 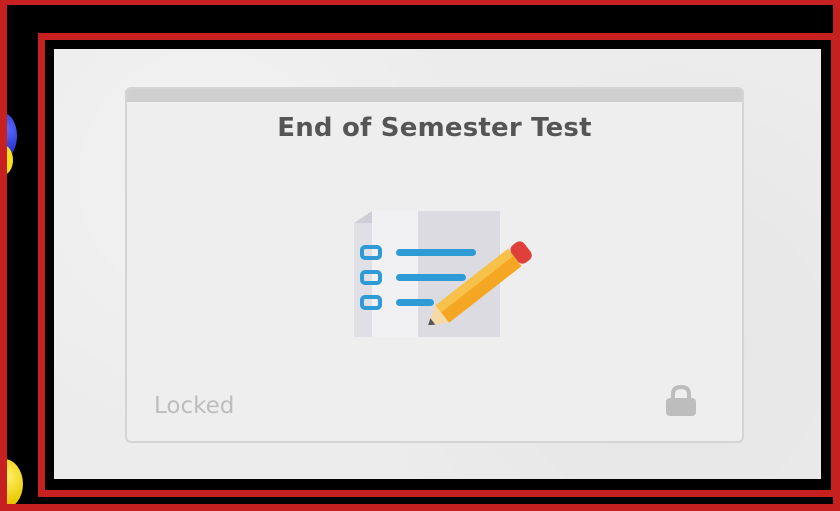 What do you see at coordinates (194, 406) in the screenshot?
I see `status-label: Locked` at bounding box center [194, 406].